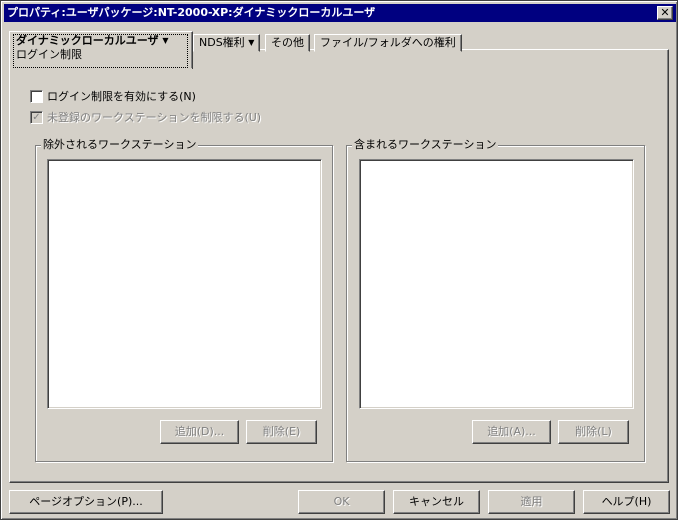 This screenshot has width=678, height=520. I want to click on help-button: ヘルプ(H), so click(626, 502).